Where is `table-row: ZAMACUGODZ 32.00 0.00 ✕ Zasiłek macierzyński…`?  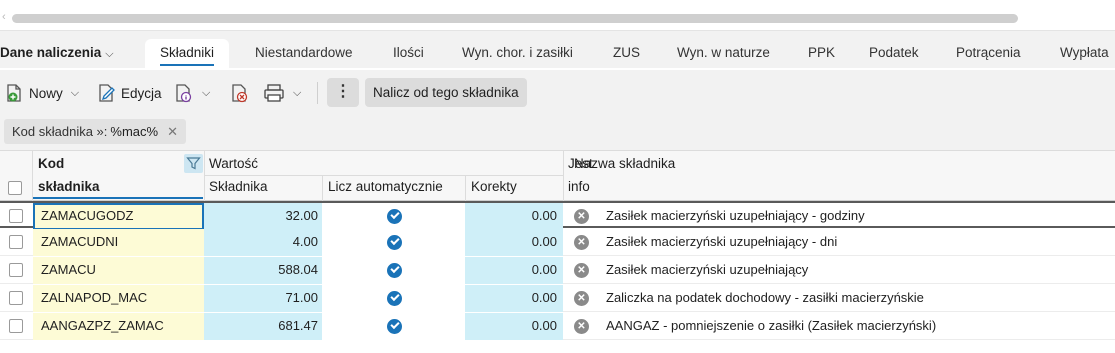
table-row: ZAMACUGODZ 32.00 0.00 ✕ Zasiłek macierzyński… is located at coordinates (557, 215).